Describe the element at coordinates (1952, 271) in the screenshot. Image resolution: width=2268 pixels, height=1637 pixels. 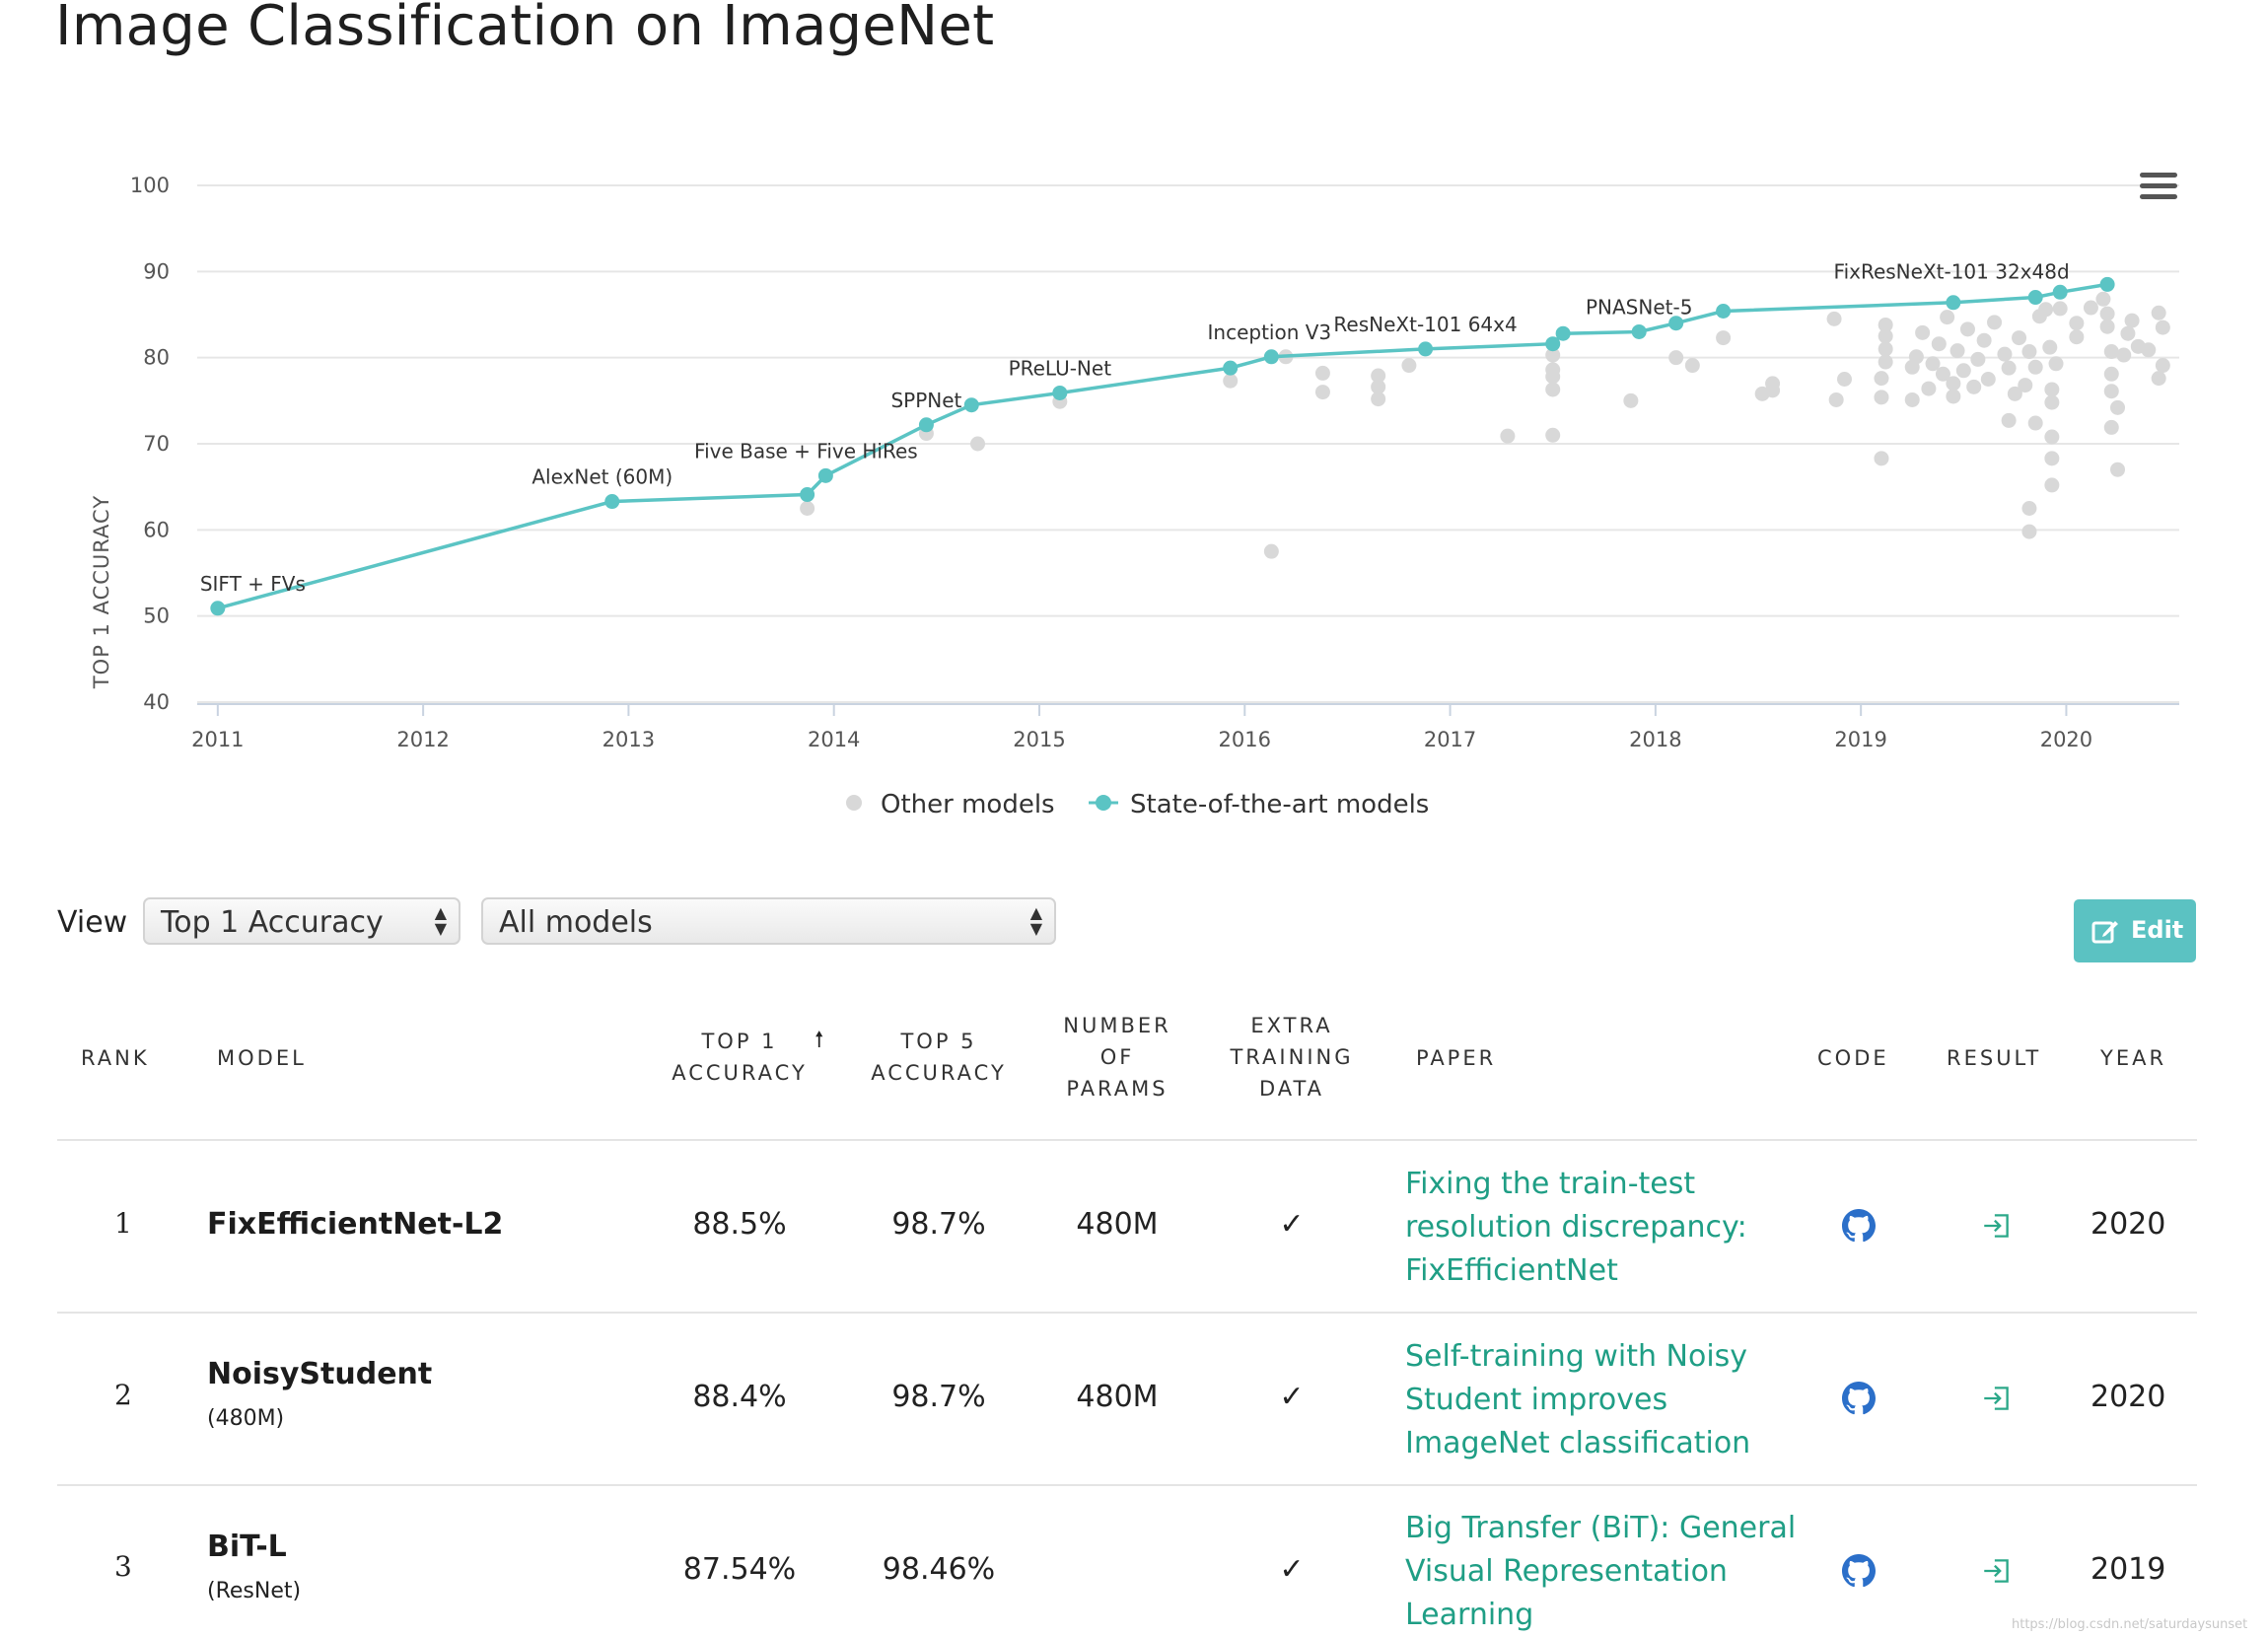
I see `point-annotation: FixResNeXt-101 32x48d` at that location.